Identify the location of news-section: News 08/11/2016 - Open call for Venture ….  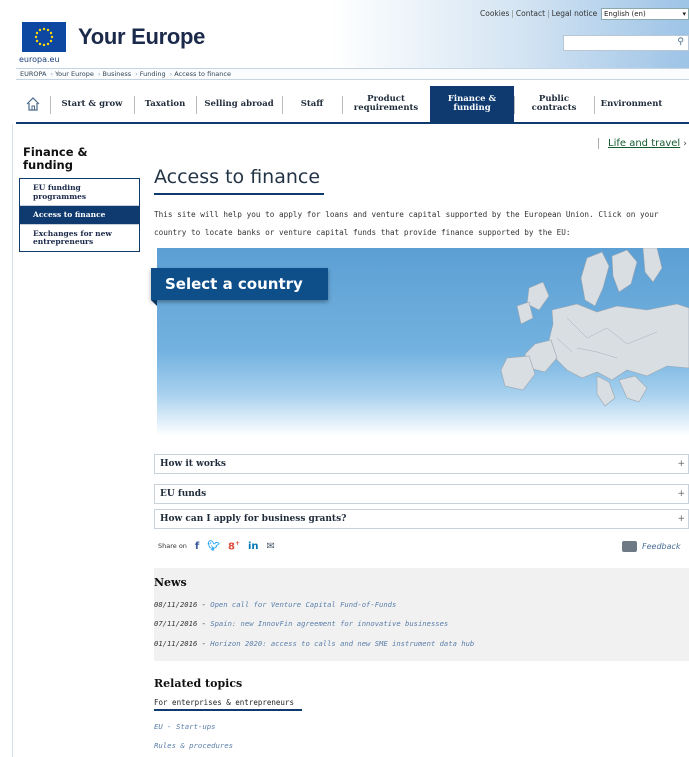
(421, 614).